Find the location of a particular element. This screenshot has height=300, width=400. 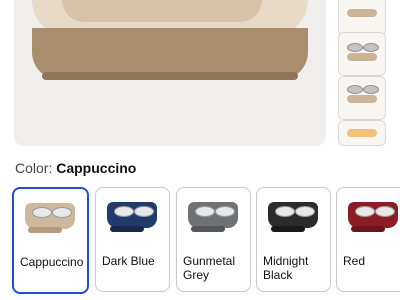

selected-color-name: Cappuccino is located at coordinates (96, 168).